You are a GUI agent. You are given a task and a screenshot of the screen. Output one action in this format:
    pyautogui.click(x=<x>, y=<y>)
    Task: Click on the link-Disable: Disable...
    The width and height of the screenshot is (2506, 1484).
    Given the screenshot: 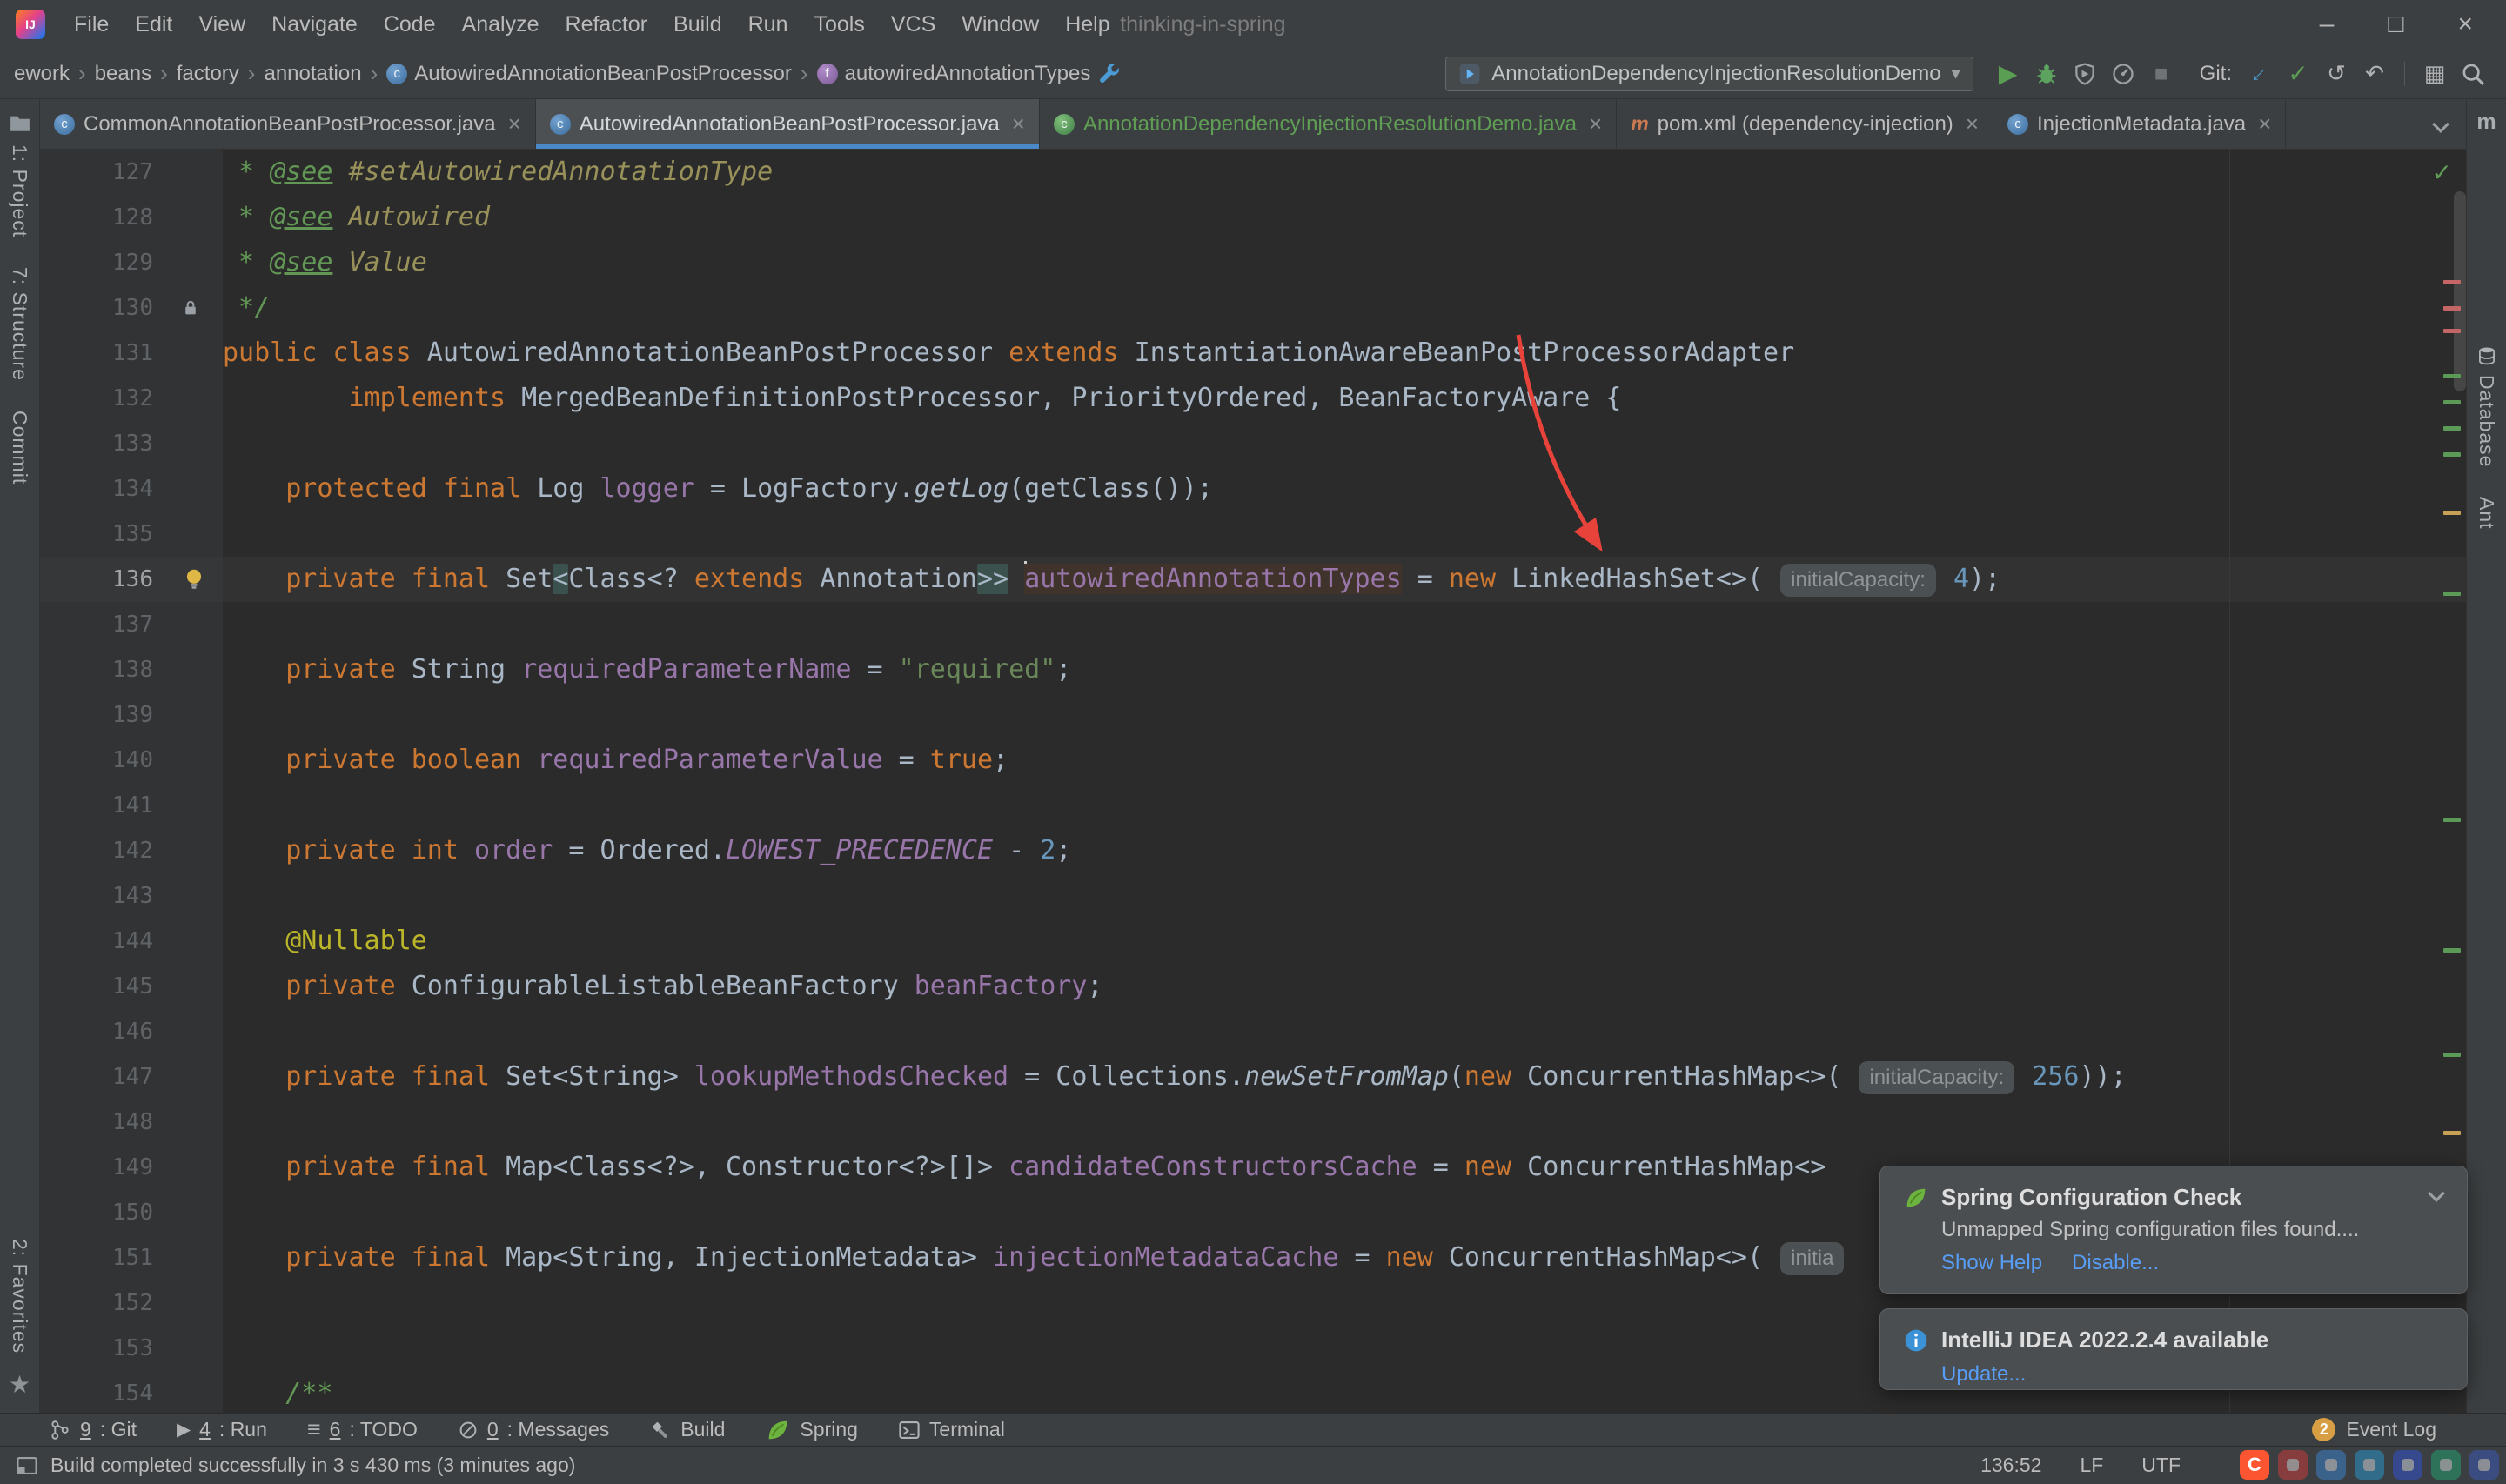 What is the action you would take?
    pyautogui.click(x=2115, y=1263)
    